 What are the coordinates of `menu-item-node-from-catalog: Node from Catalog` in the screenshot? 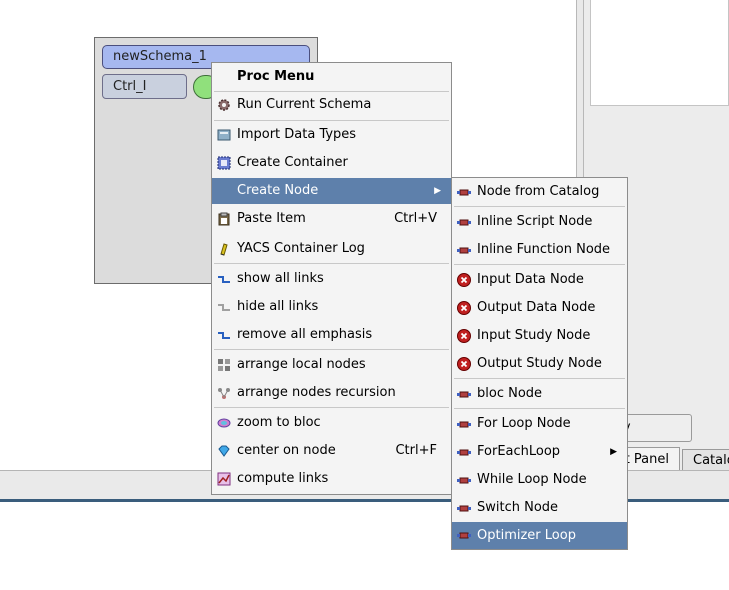 It's located at (539, 192).